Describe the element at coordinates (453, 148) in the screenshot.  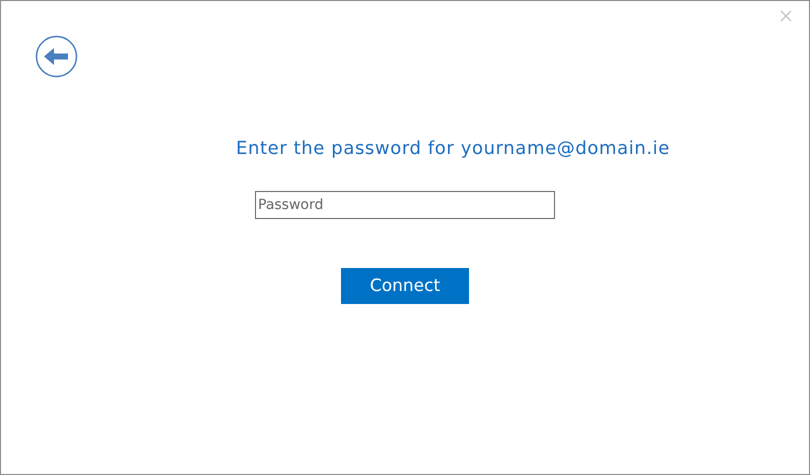
I see `password-prompt-heading: Enter the password for yourname@domain.ie` at that location.